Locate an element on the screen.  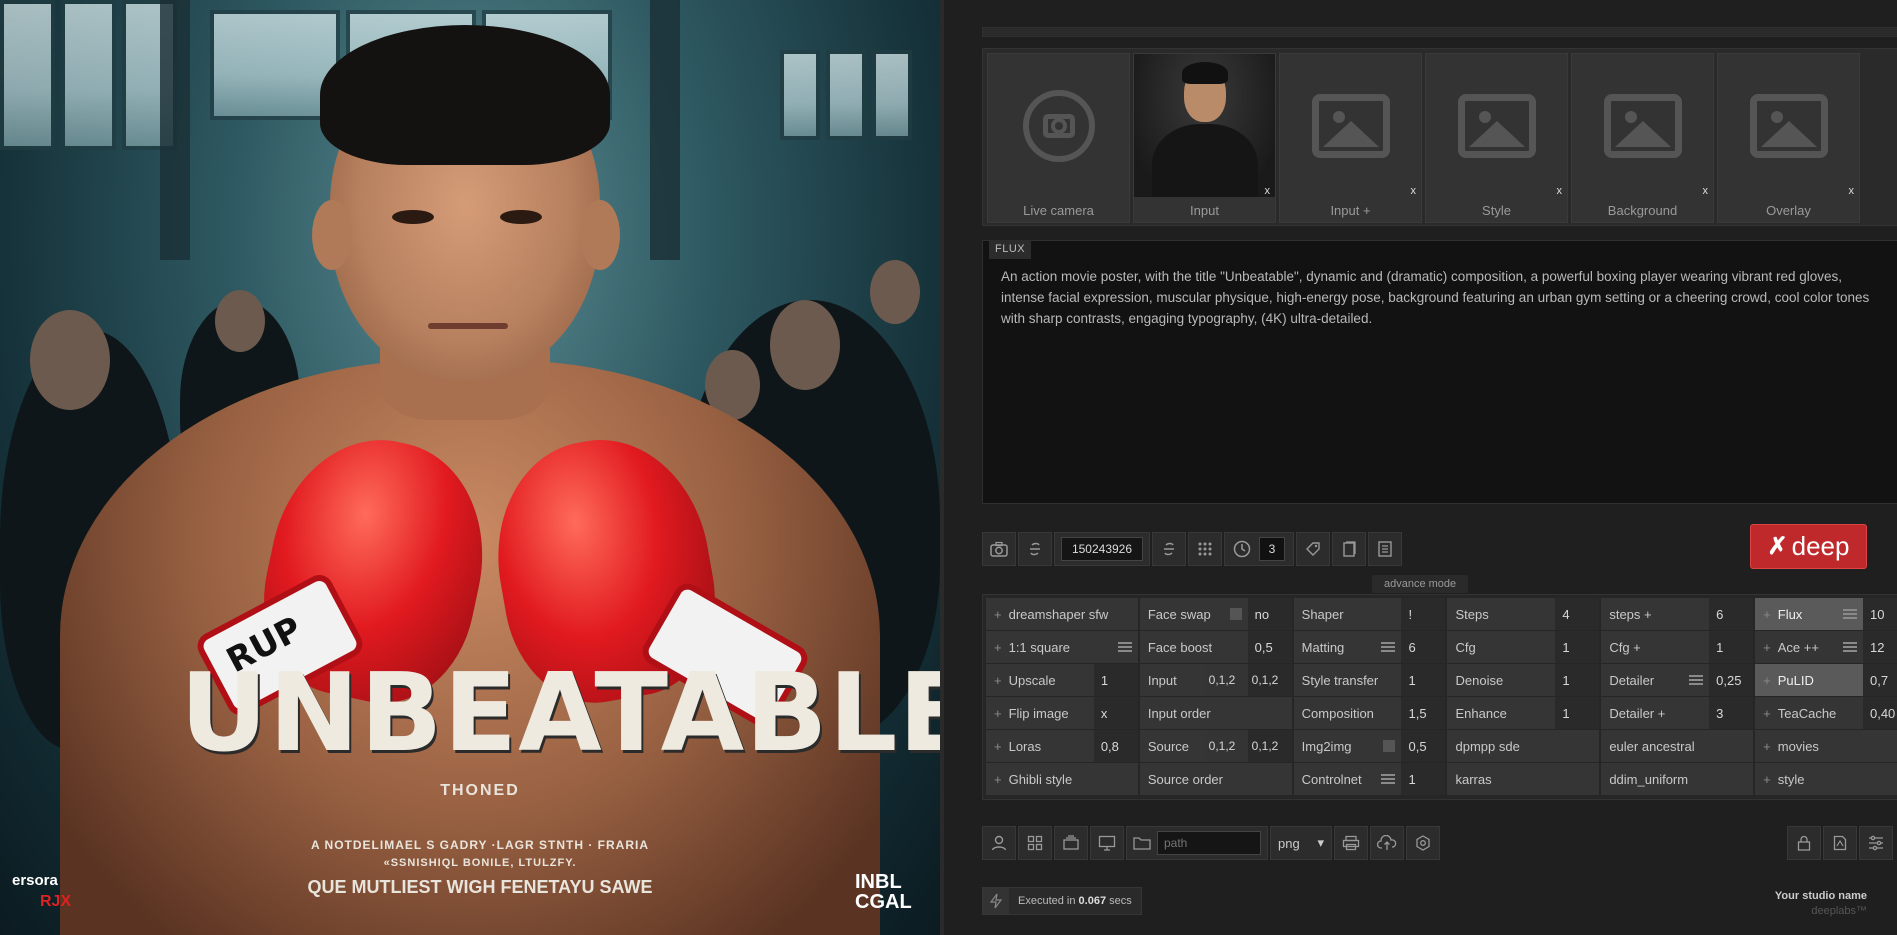
seed-input is located at coordinates (1102, 549).